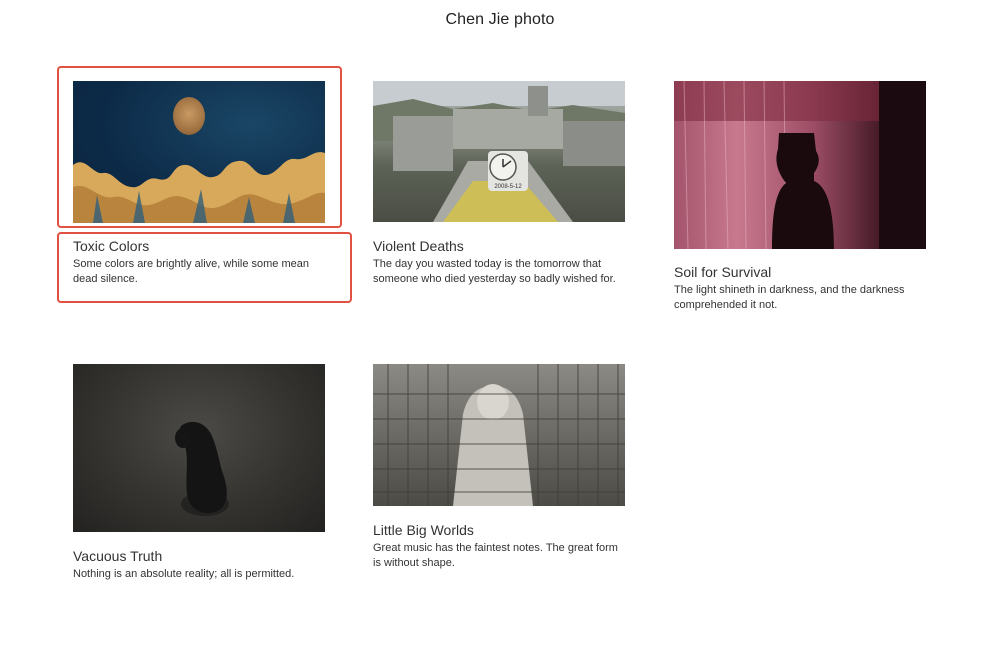  I want to click on card-title: Little Big Worlds, so click(423, 530).